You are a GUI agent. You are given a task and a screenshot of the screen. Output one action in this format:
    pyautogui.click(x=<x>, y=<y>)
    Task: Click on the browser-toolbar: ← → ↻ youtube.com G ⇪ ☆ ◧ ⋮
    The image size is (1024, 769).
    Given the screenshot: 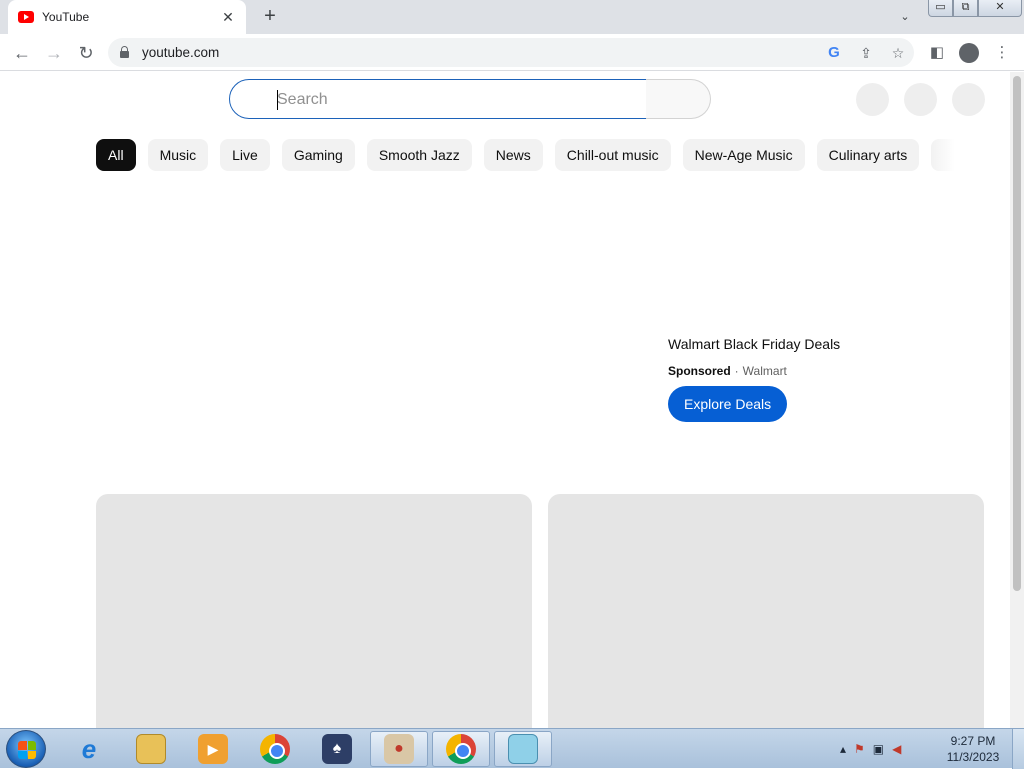 What is the action you would take?
    pyautogui.click(x=512, y=52)
    